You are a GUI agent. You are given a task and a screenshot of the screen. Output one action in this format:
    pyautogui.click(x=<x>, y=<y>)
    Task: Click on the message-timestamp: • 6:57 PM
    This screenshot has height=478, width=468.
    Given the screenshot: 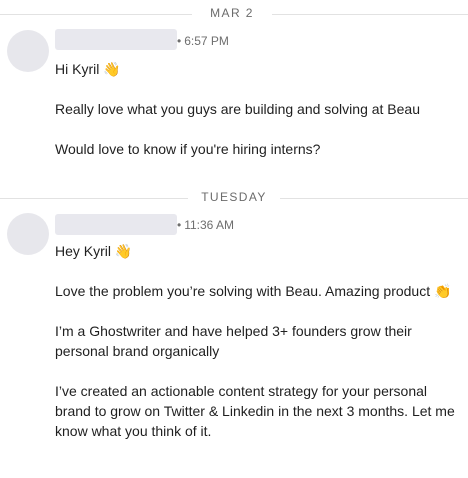 What is the action you would take?
    pyautogui.click(x=203, y=41)
    